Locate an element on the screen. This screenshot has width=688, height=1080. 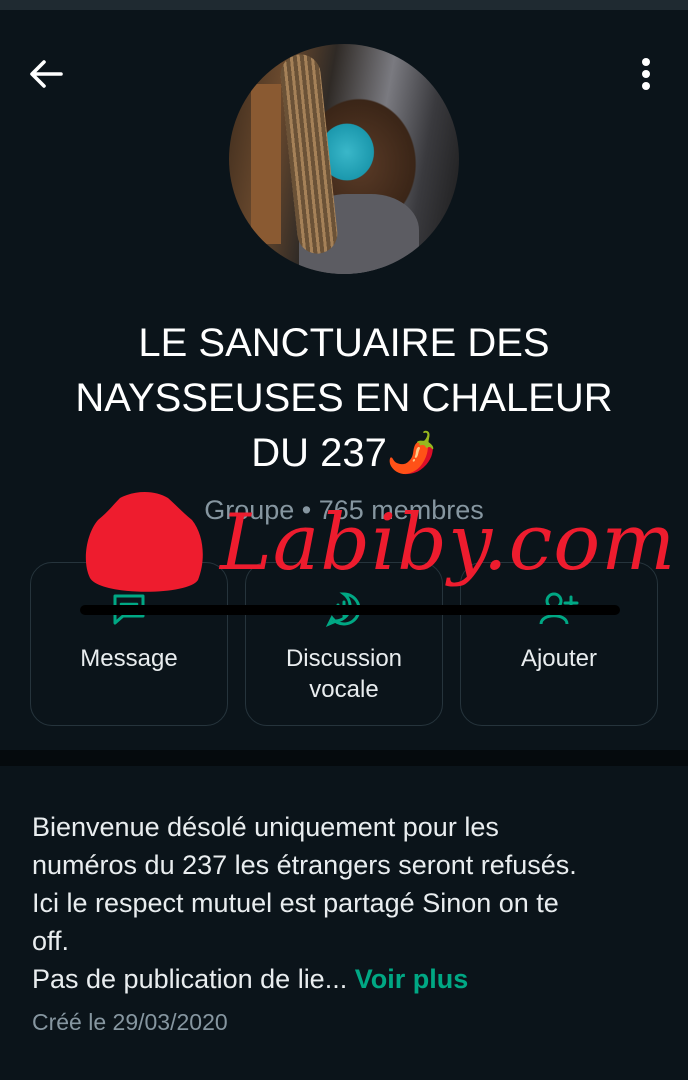
back-button is located at coordinates (46, 74).